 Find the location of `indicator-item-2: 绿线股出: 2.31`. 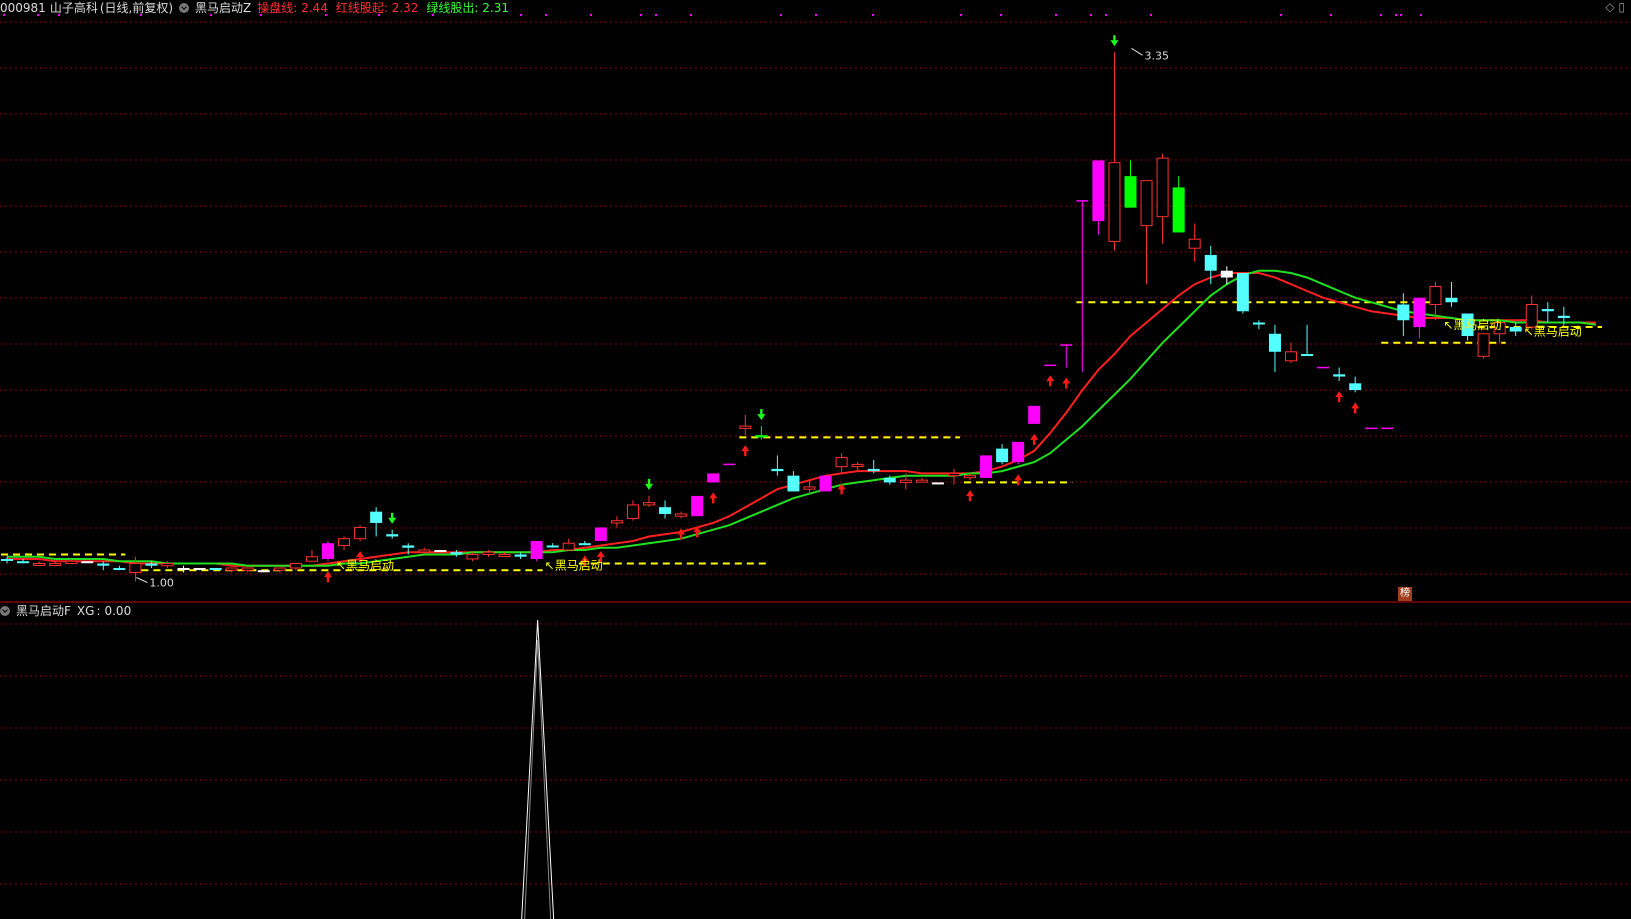

indicator-item-2: 绿线股出: 2.31 is located at coordinates (467, 8).